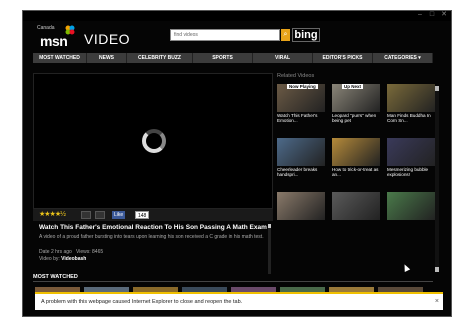 This screenshot has height=335, width=474. I want to click on views-label: Views, so click(82, 252).